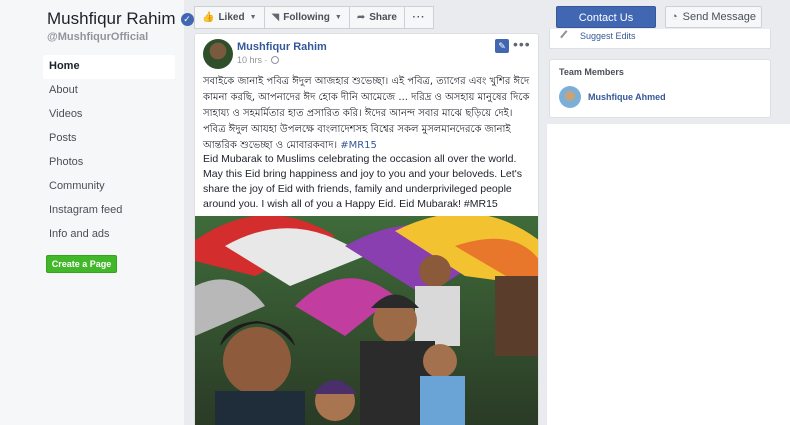 This screenshot has height=425, width=790. Describe the element at coordinates (109, 163) in the screenshot. I see `nav-item-photos: Photos` at that location.